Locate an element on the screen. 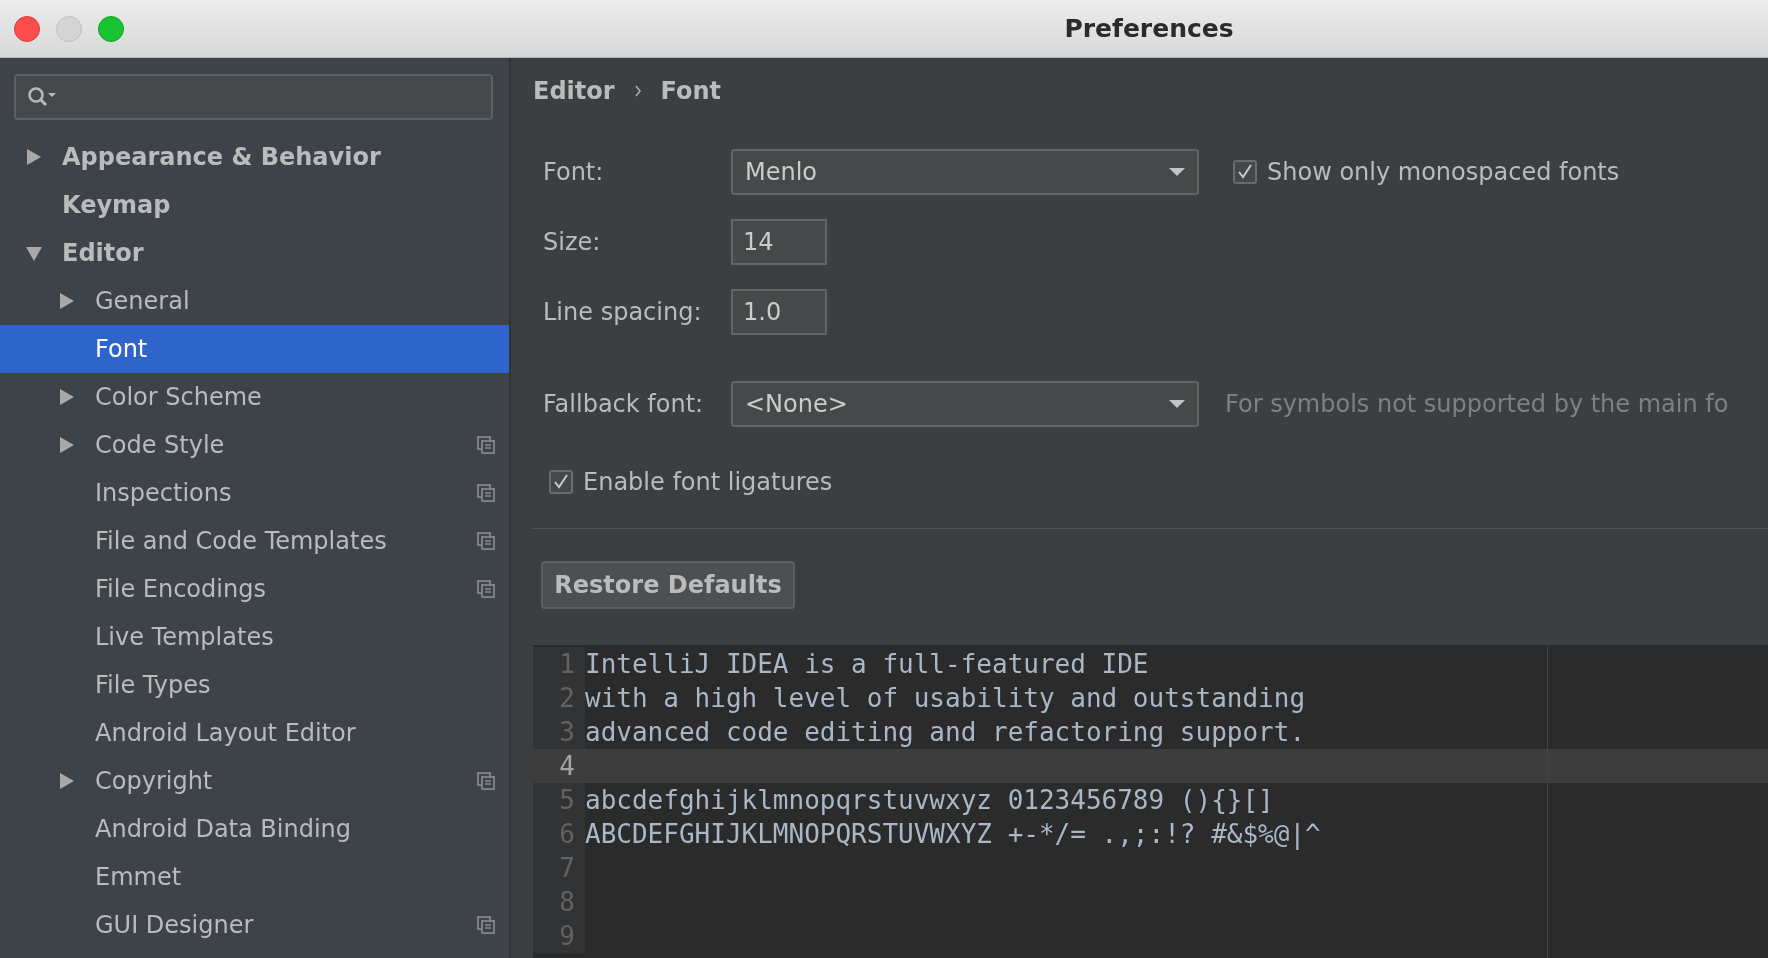  field-label: Size: is located at coordinates (572, 242).